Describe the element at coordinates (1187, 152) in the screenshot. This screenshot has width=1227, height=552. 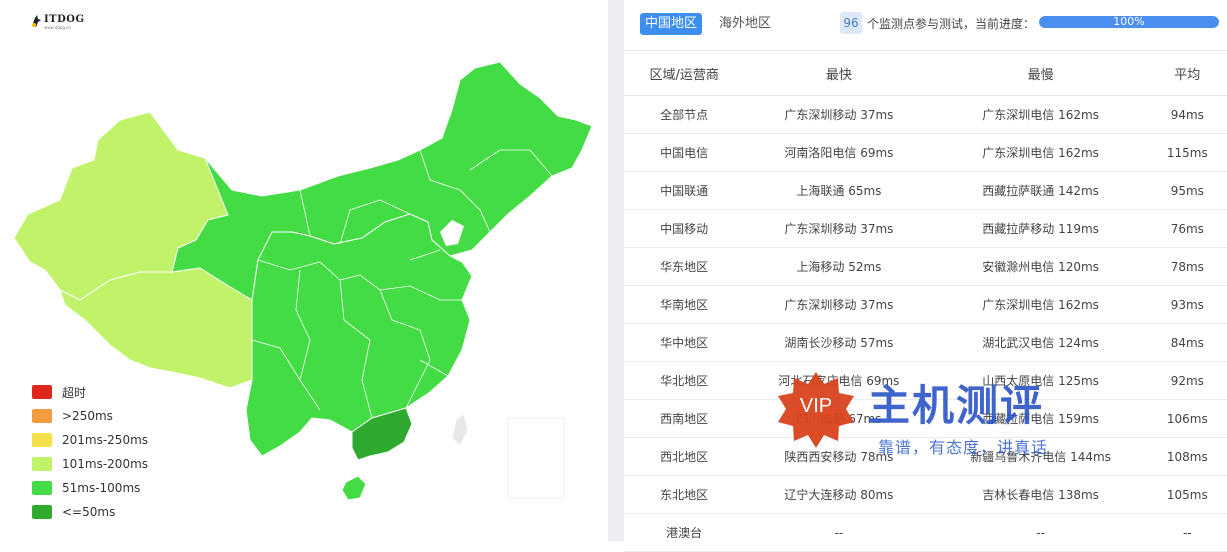
I see `cell-average: 115ms` at that location.